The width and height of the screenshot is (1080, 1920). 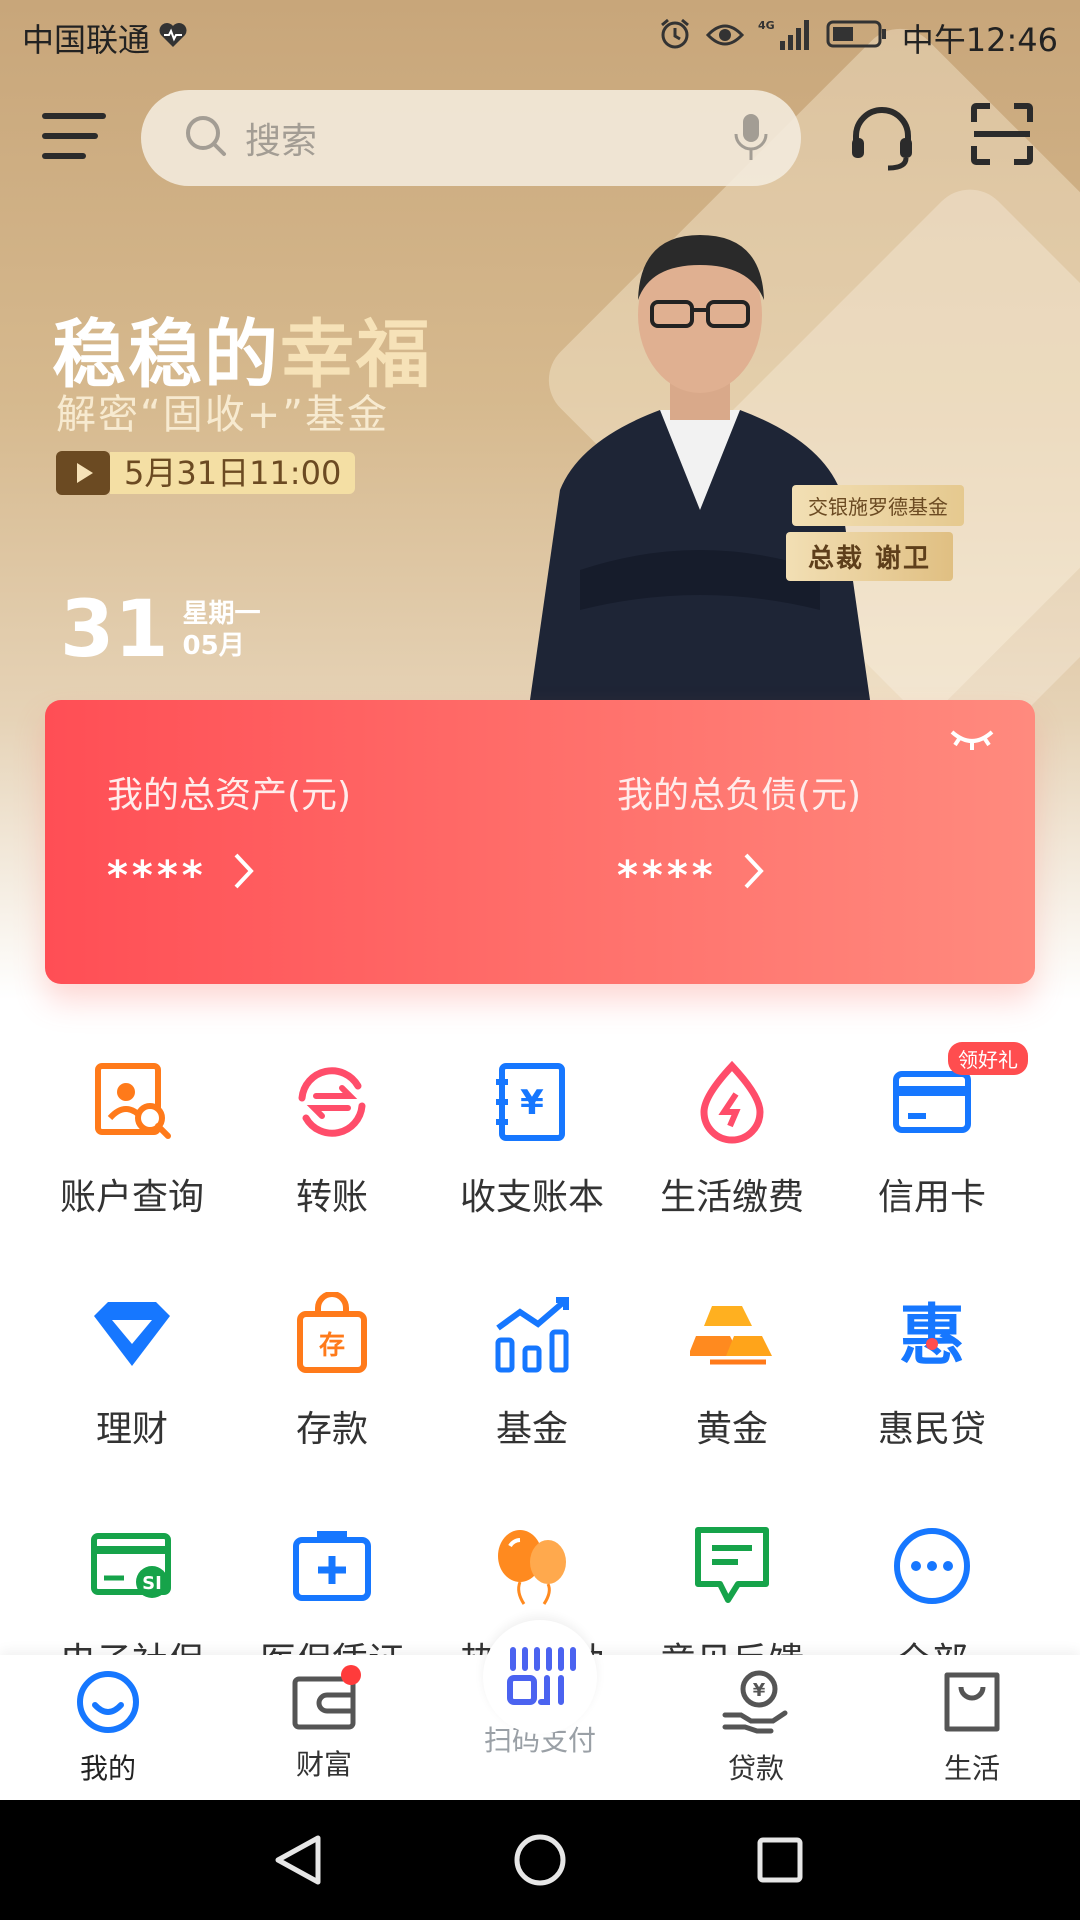 I want to click on service-label: 理财, so click(x=131, y=1429).